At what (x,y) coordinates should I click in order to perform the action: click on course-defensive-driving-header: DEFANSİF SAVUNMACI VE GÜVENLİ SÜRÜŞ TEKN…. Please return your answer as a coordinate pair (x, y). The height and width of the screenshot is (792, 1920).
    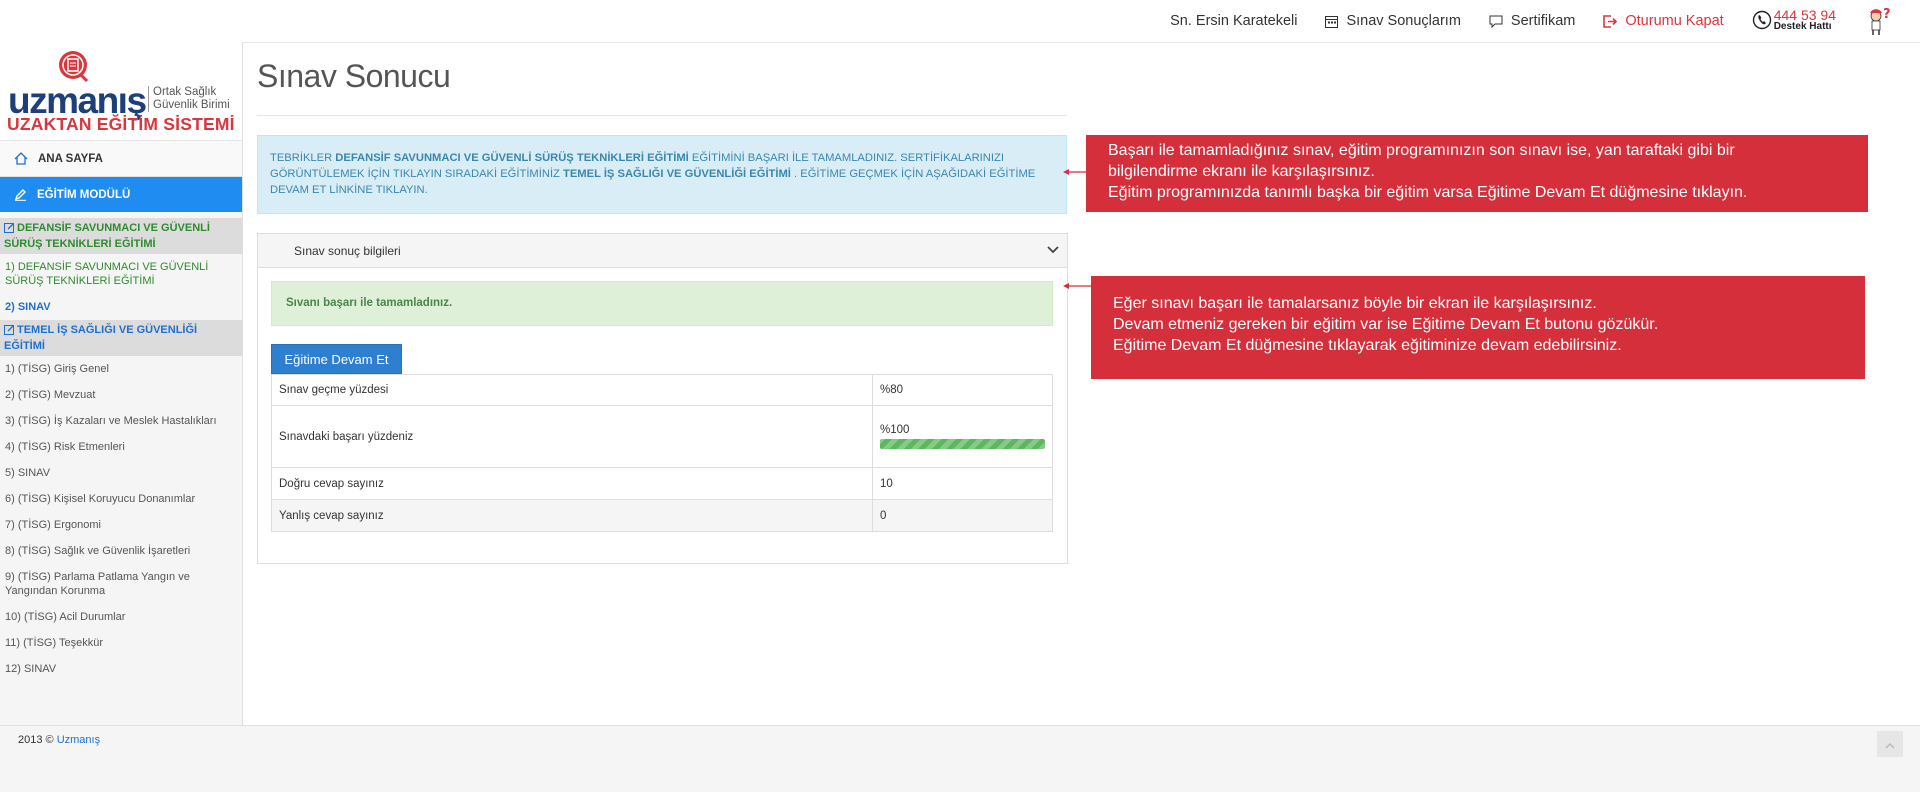
    Looking at the image, I should click on (121, 236).